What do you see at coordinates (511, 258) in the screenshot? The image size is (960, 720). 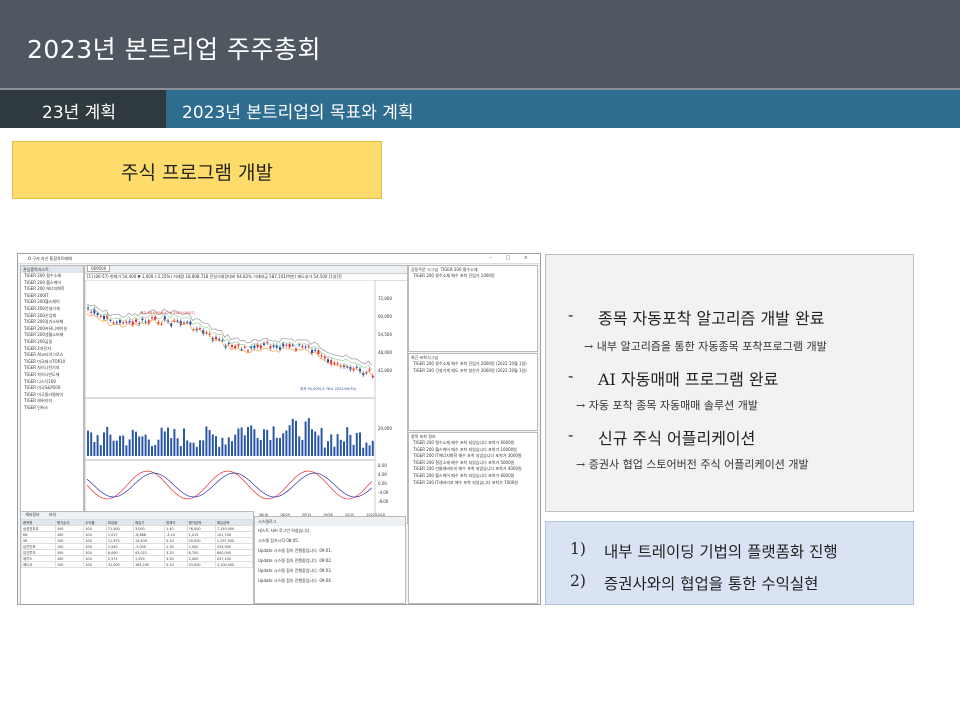 I see `window-controls: – □ ×` at bounding box center [511, 258].